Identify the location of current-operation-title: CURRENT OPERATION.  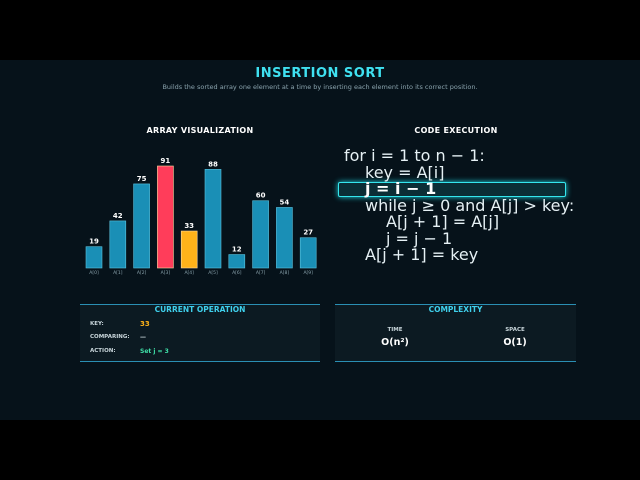
(200, 309).